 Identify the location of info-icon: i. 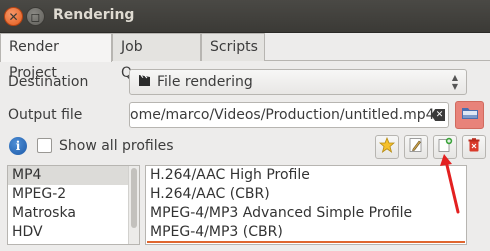
(18, 146).